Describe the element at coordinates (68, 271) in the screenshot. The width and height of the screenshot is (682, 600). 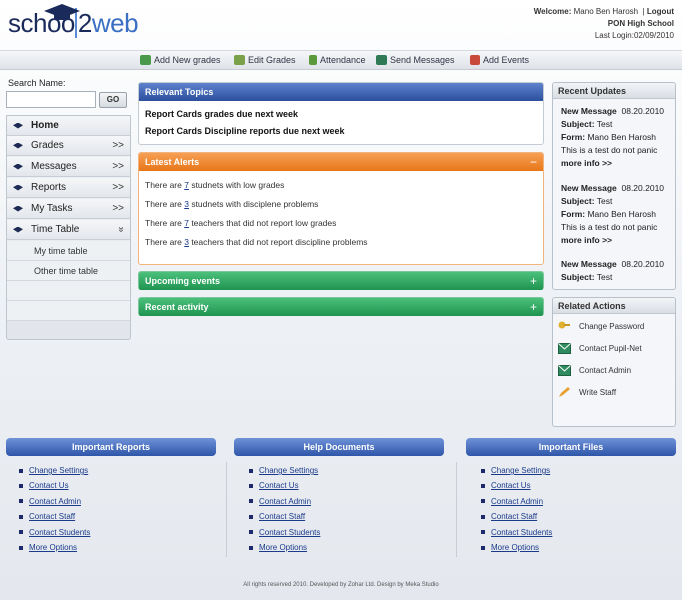
I see `sidebar-subitem-other-time-table: Other time table` at that location.